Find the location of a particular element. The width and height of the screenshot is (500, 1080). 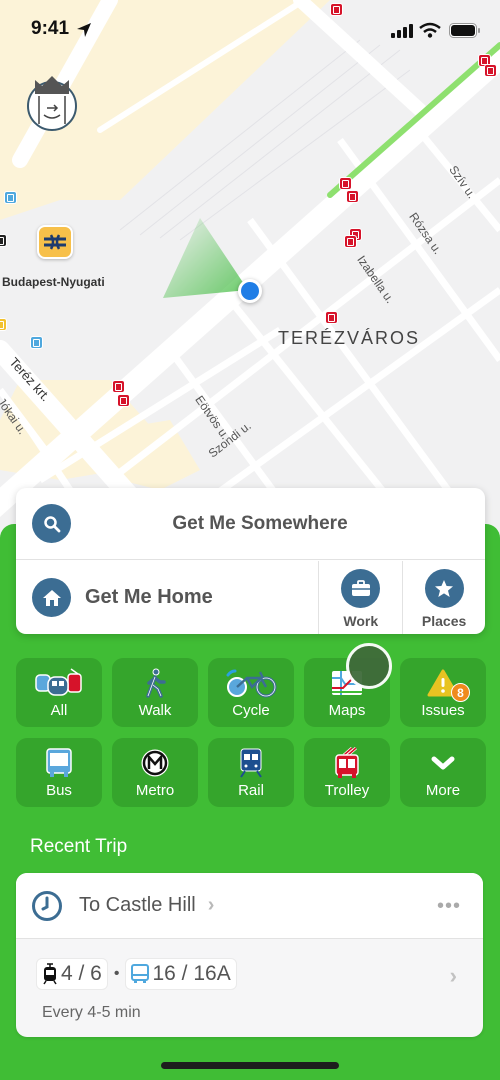

rail-station-marker is located at coordinates (55, 242).